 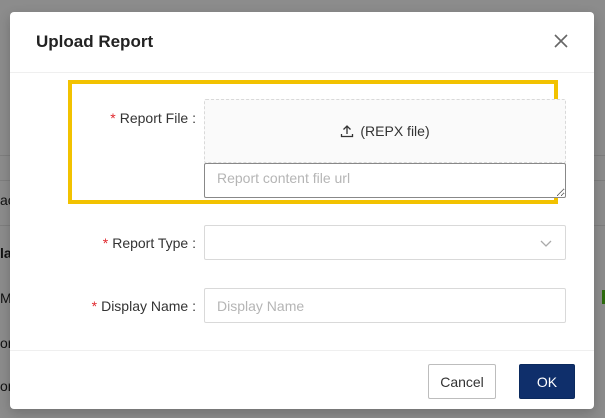 I want to click on report-file-label: * Report File :, so click(x=153, y=118).